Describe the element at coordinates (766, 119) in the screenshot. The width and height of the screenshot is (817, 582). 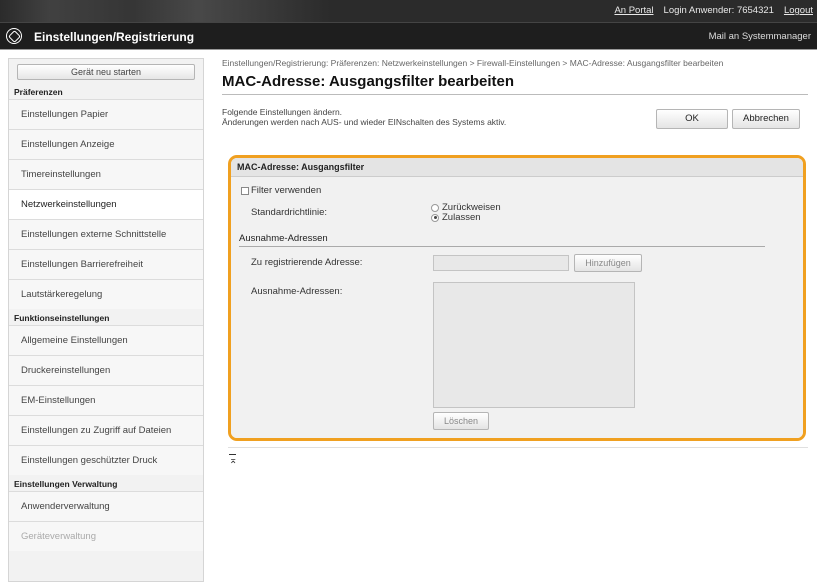
I see `cancel-button: Abbrechen` at that location.